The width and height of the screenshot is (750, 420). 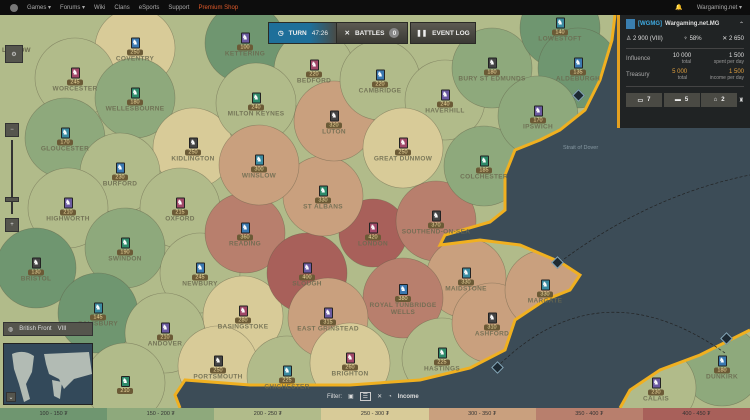 I want to click on collapse-chevron-icon: ⌃, so click(x=741, y=24).